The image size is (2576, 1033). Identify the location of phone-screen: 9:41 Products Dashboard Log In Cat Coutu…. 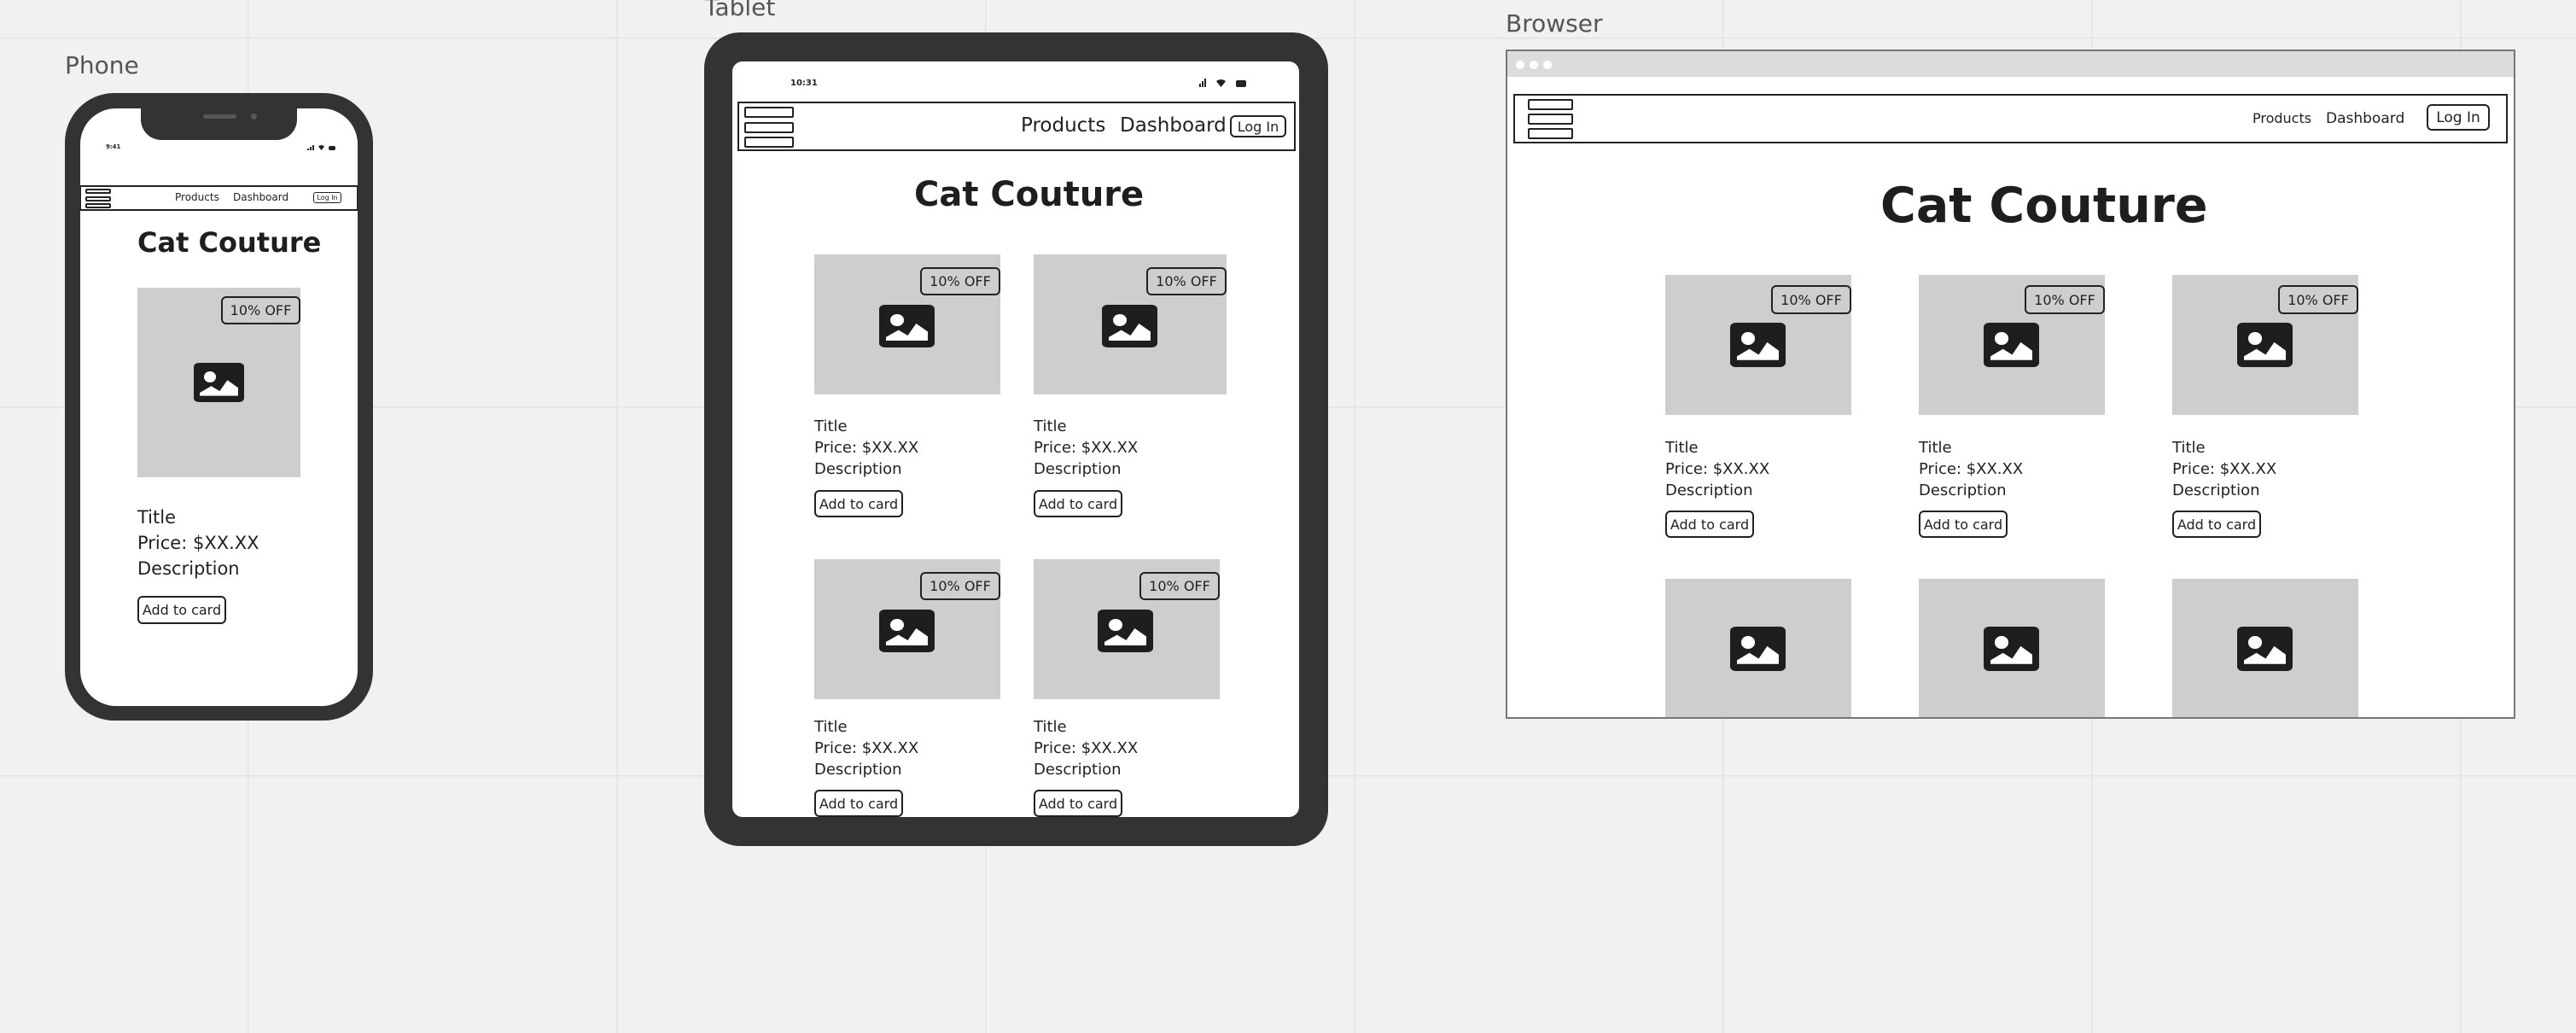
(219, 407).